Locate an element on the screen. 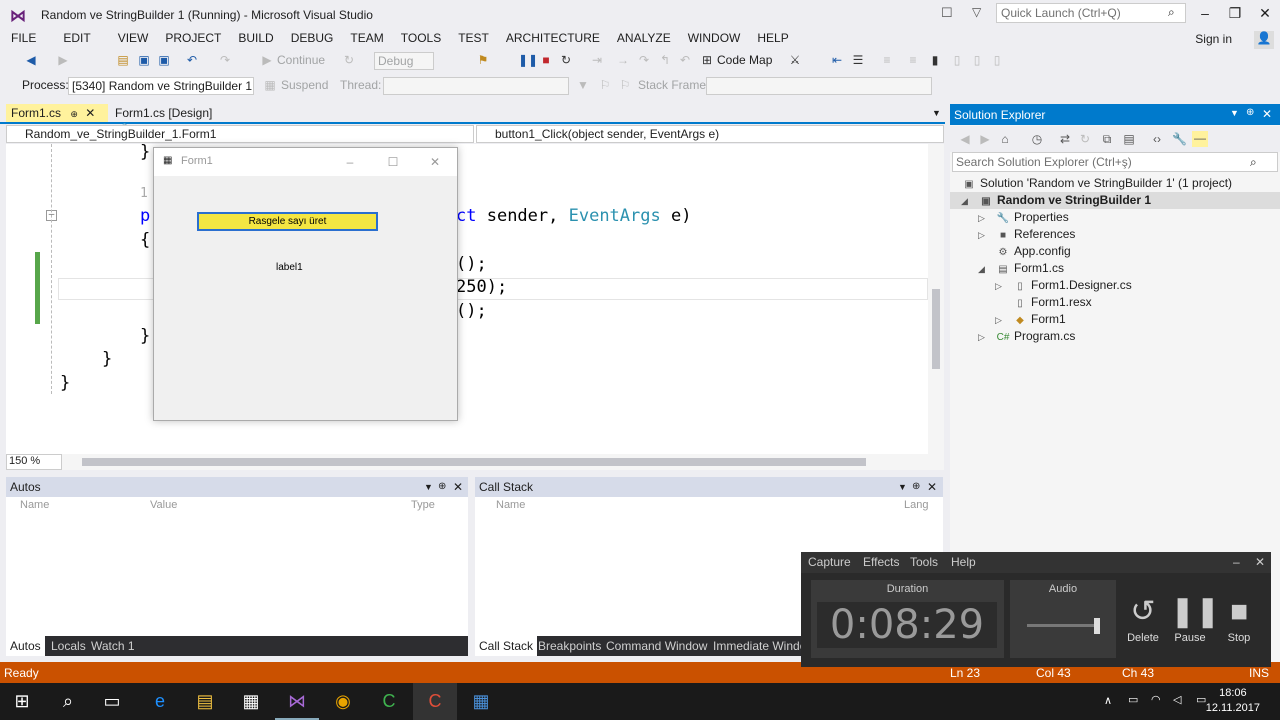 Image resolution: width=1280 pixels, height=720 pixels. menu-team: TEAM is located at coordinates (366, 38).